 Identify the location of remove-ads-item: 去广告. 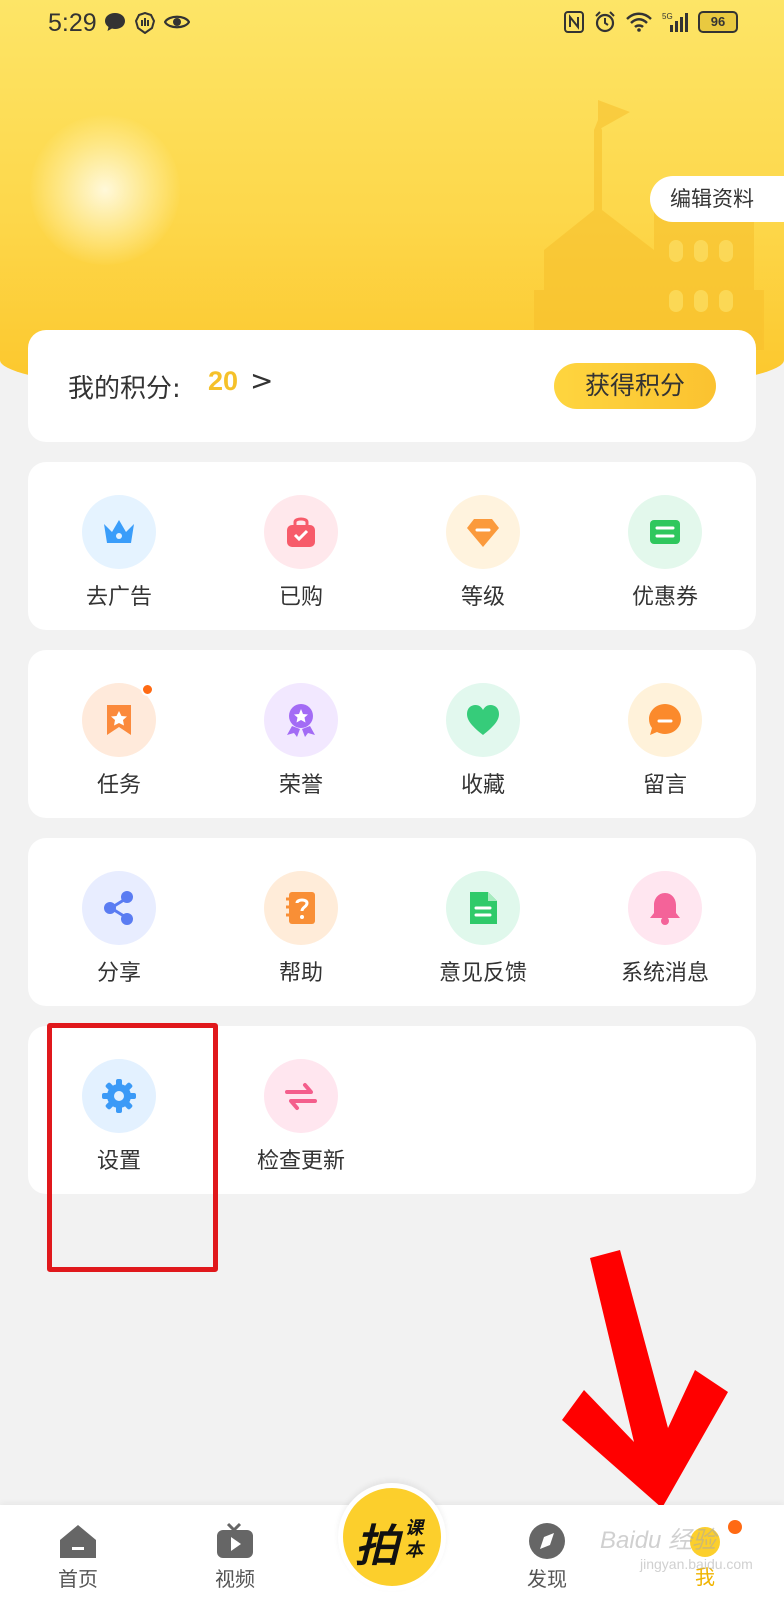
(119, 555).